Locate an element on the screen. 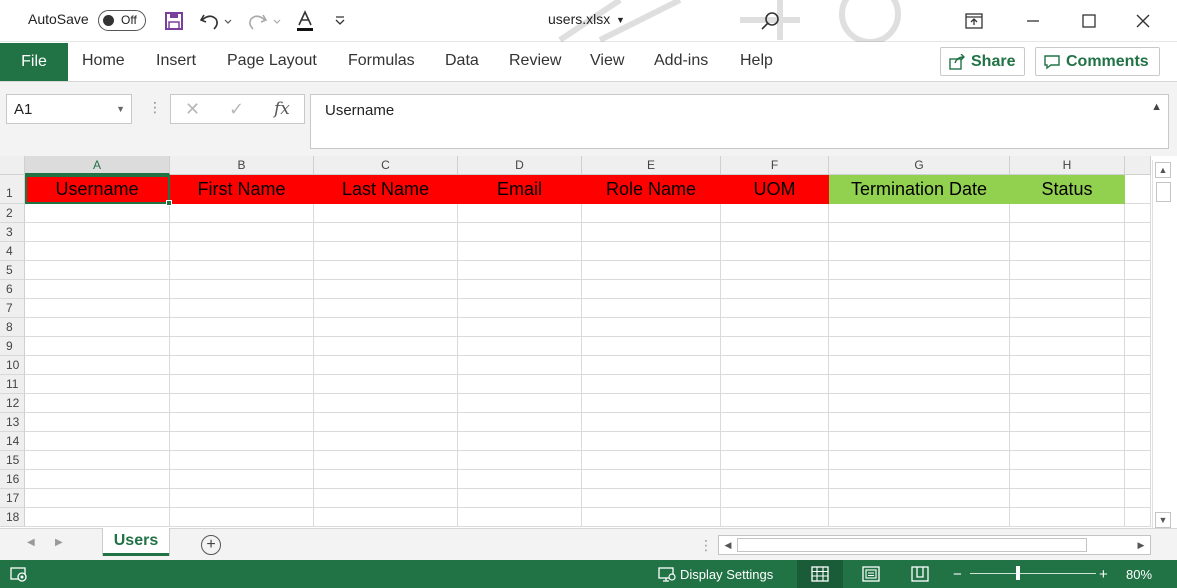 This screenshot has width=1177, height=588. row-header-9: 9 is located at coordinates (12, 346).